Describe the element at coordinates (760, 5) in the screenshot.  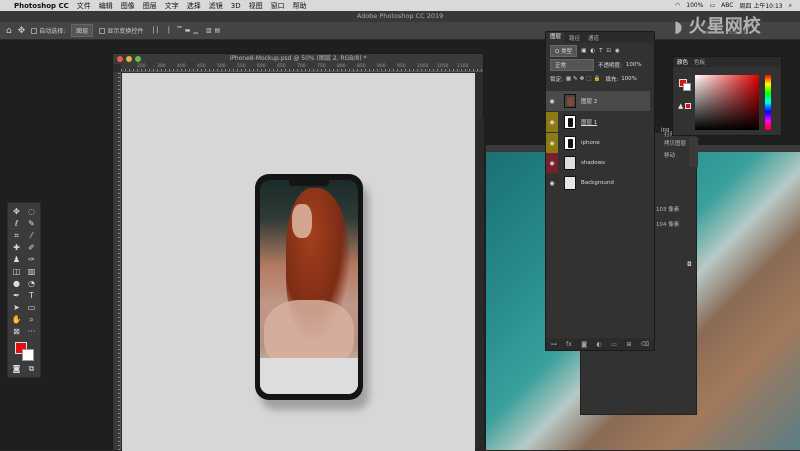
I see `clock: 周四 上午10:13` at that location.